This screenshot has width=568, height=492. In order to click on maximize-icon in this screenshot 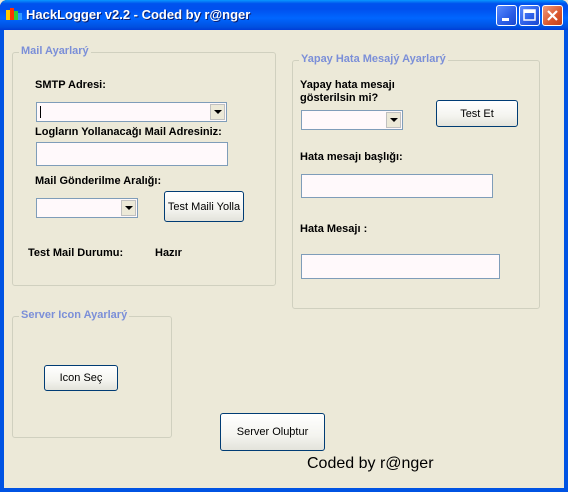, I will do `click(529, 15)`.